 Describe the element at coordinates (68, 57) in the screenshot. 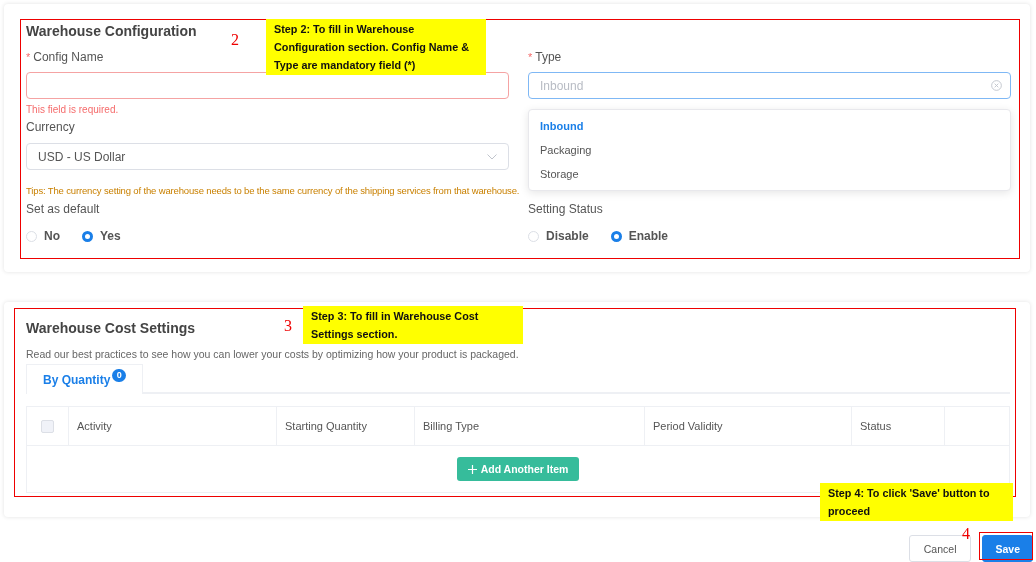

I see `field-label: Config Name` at that location.